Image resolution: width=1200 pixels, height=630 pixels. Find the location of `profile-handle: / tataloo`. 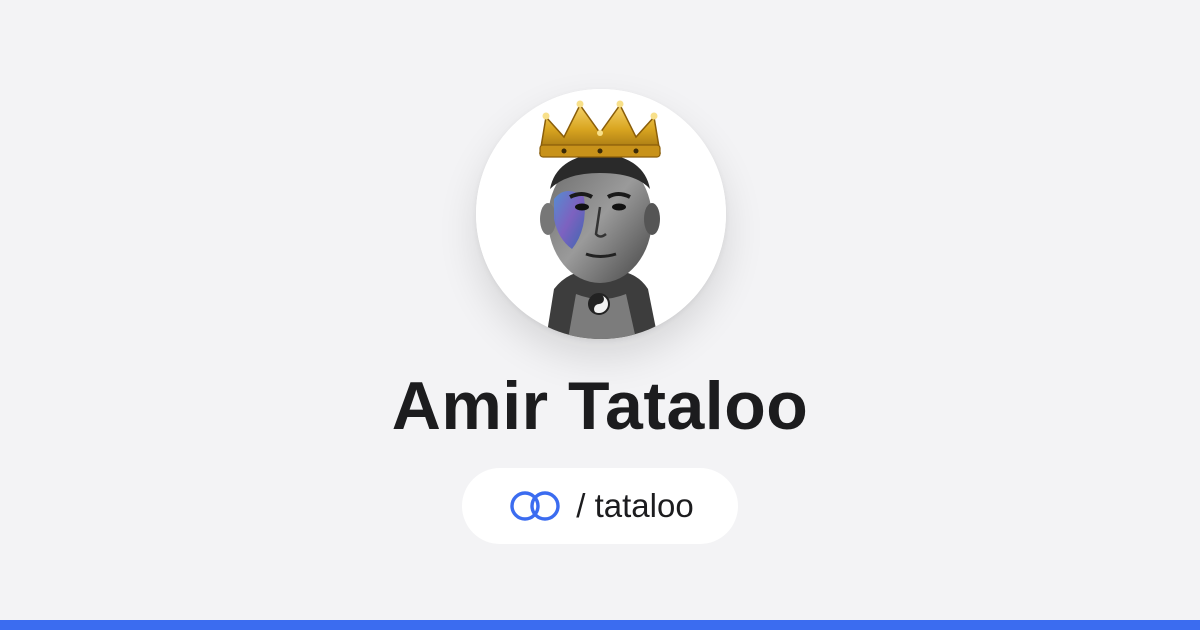

profile-handle: / tataloo is located at coordinates (635, 505).